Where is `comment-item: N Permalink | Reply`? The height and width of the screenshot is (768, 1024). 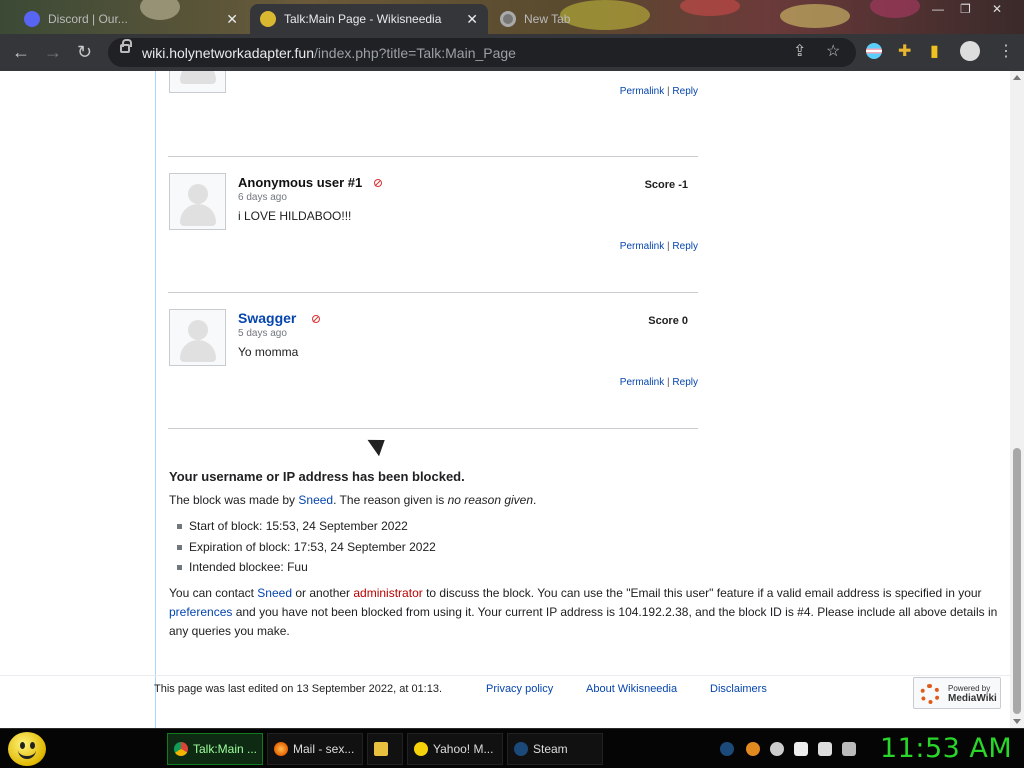
comment-item: N Permalink | Reply is located at coordinates (433, 101).